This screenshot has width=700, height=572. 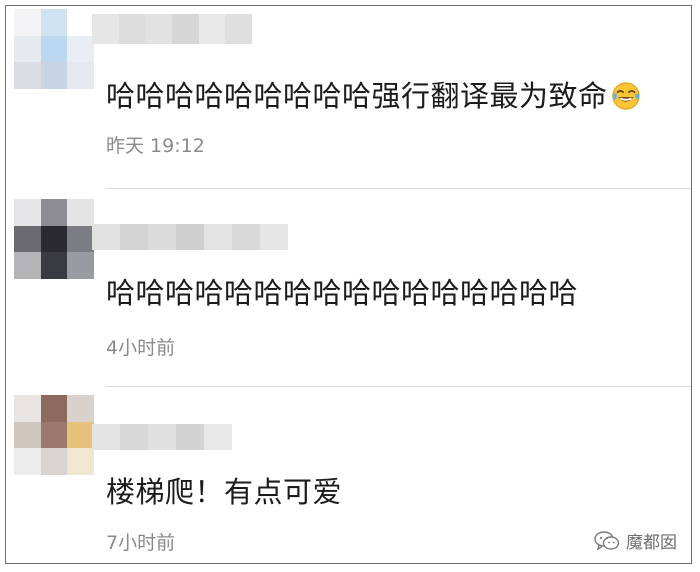 I want to click on comment-text: 哈哈哈哈哈哈哈哈哈强行翻译最为致命, so click(x=373, y=96).